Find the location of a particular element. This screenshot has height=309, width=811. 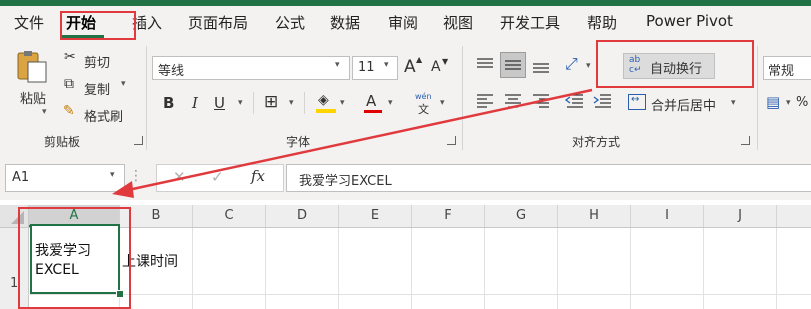

tab-developer: 开发工具 is located at coordinates (530, 22).